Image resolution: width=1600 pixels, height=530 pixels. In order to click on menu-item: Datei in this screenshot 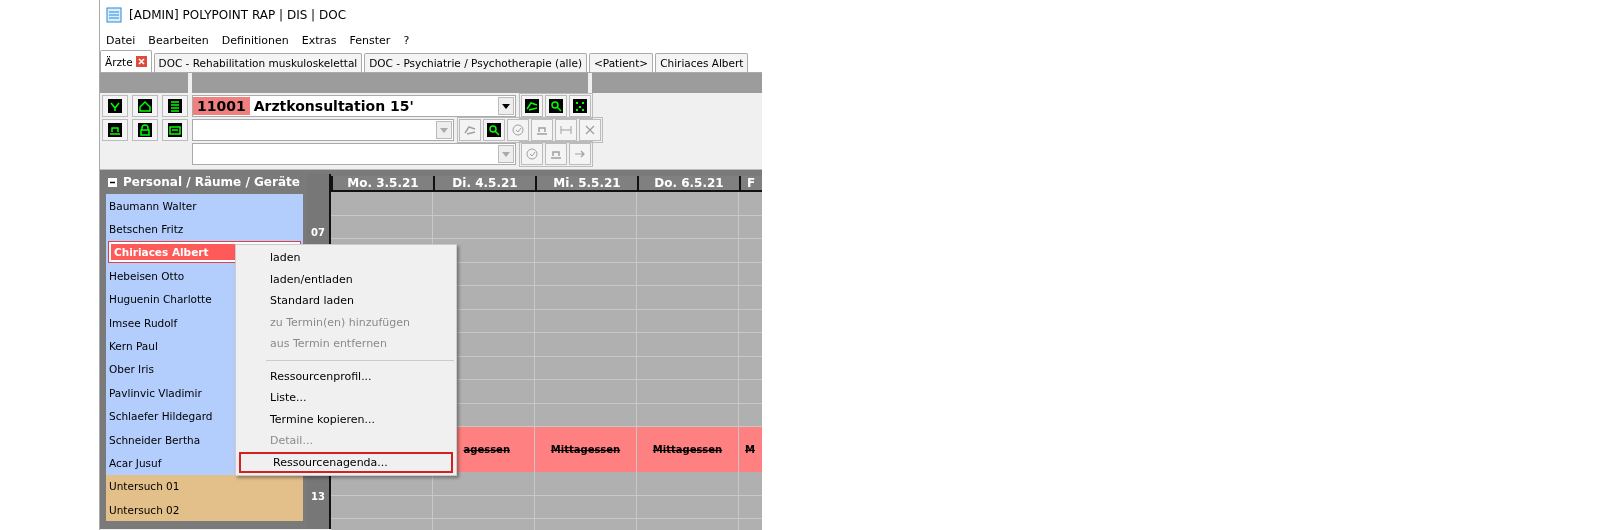, I will do `click(121, 40)`.